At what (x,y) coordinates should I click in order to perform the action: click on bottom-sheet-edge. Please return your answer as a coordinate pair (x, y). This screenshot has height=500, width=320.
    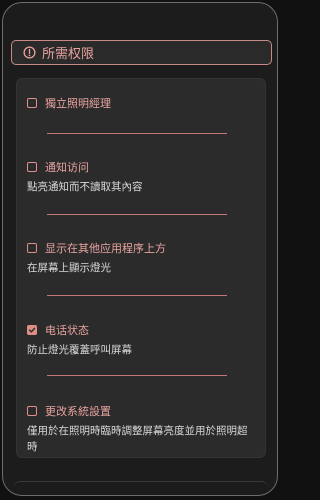
    Looking at the image, I should click on (141, 488).